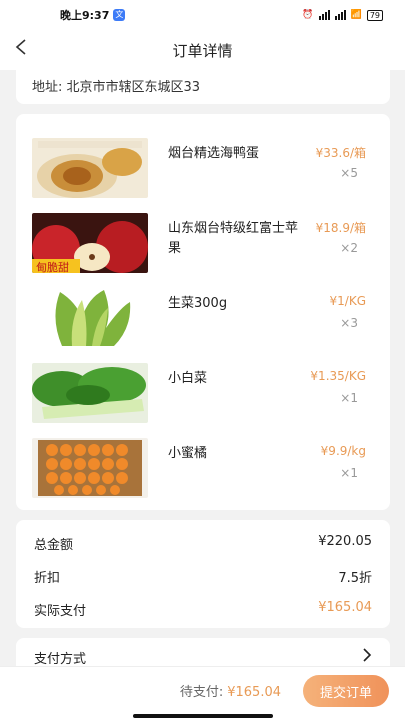 The image size is (405, 720). Describe the element at coordinates (90, 318) in the screenshot. I see `lettuce-image` at that location.